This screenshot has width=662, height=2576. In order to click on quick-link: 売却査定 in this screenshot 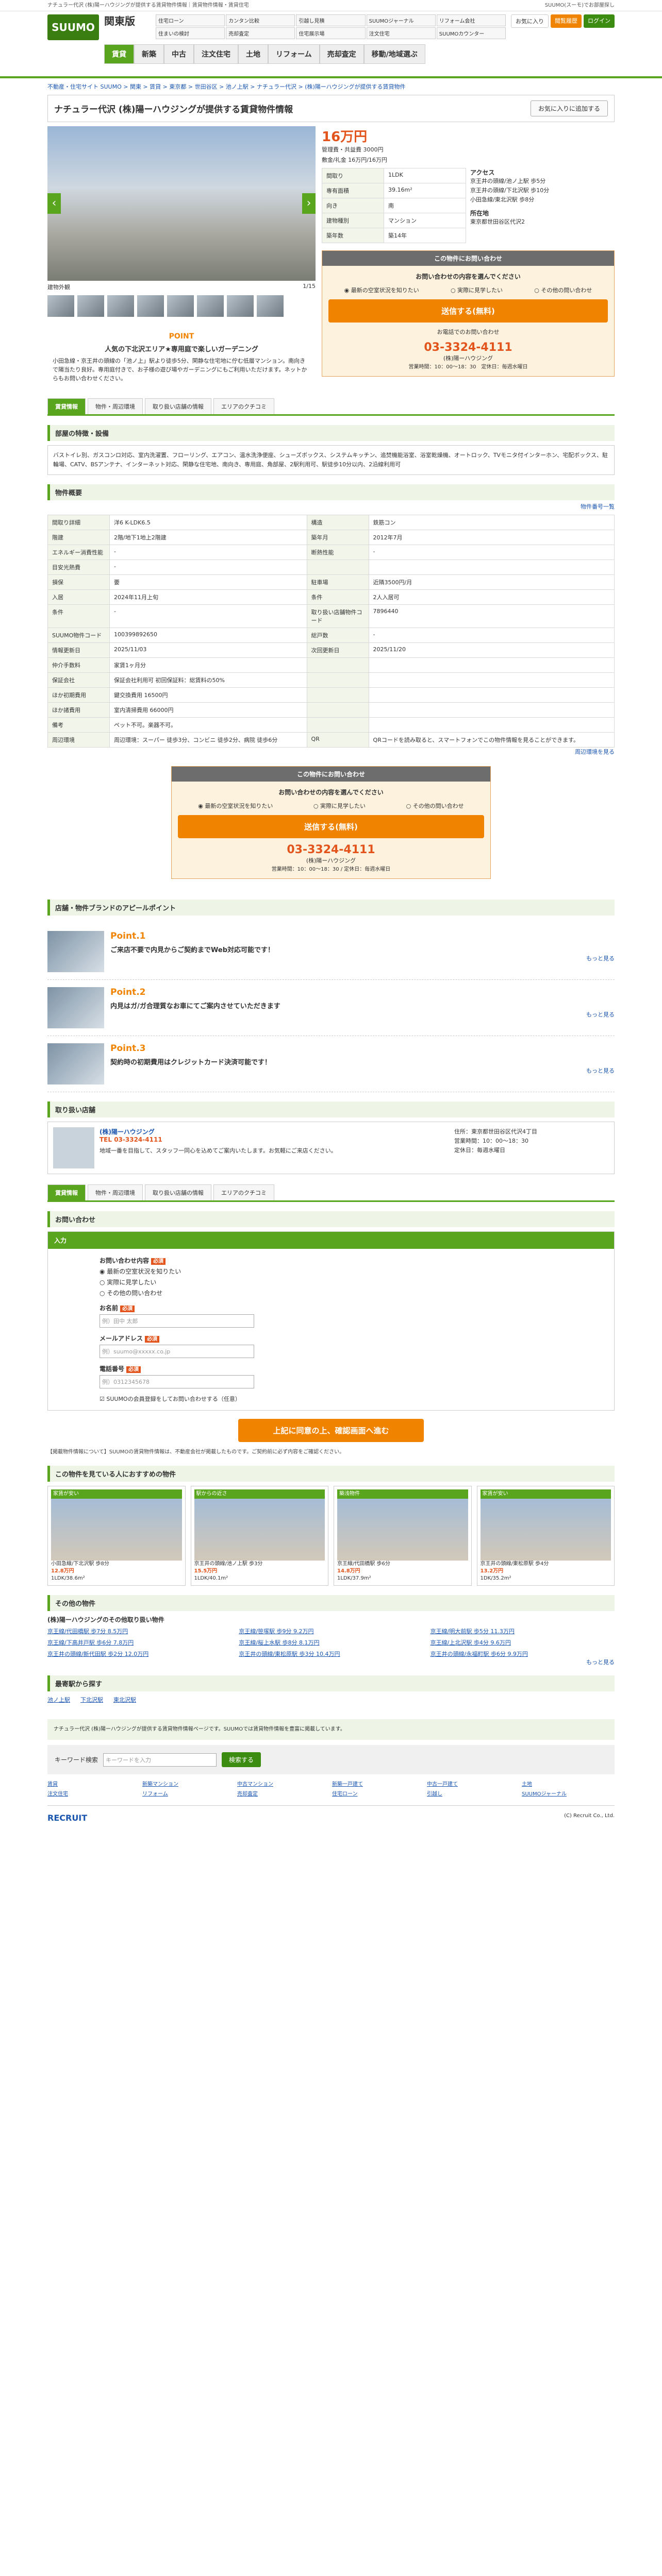, I will do `click(260, 33)`.